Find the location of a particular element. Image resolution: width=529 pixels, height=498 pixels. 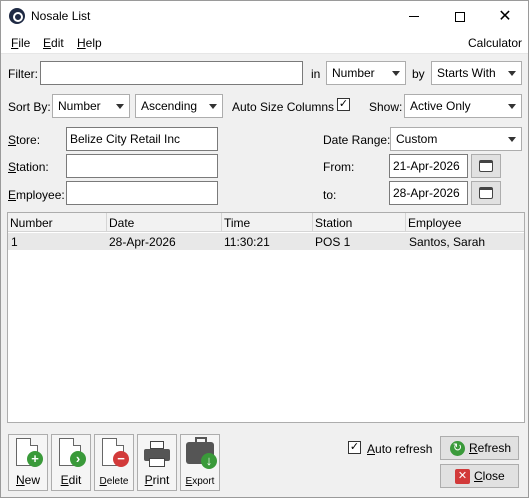

sort-field-select: Number is located at coordinates (91, 106).